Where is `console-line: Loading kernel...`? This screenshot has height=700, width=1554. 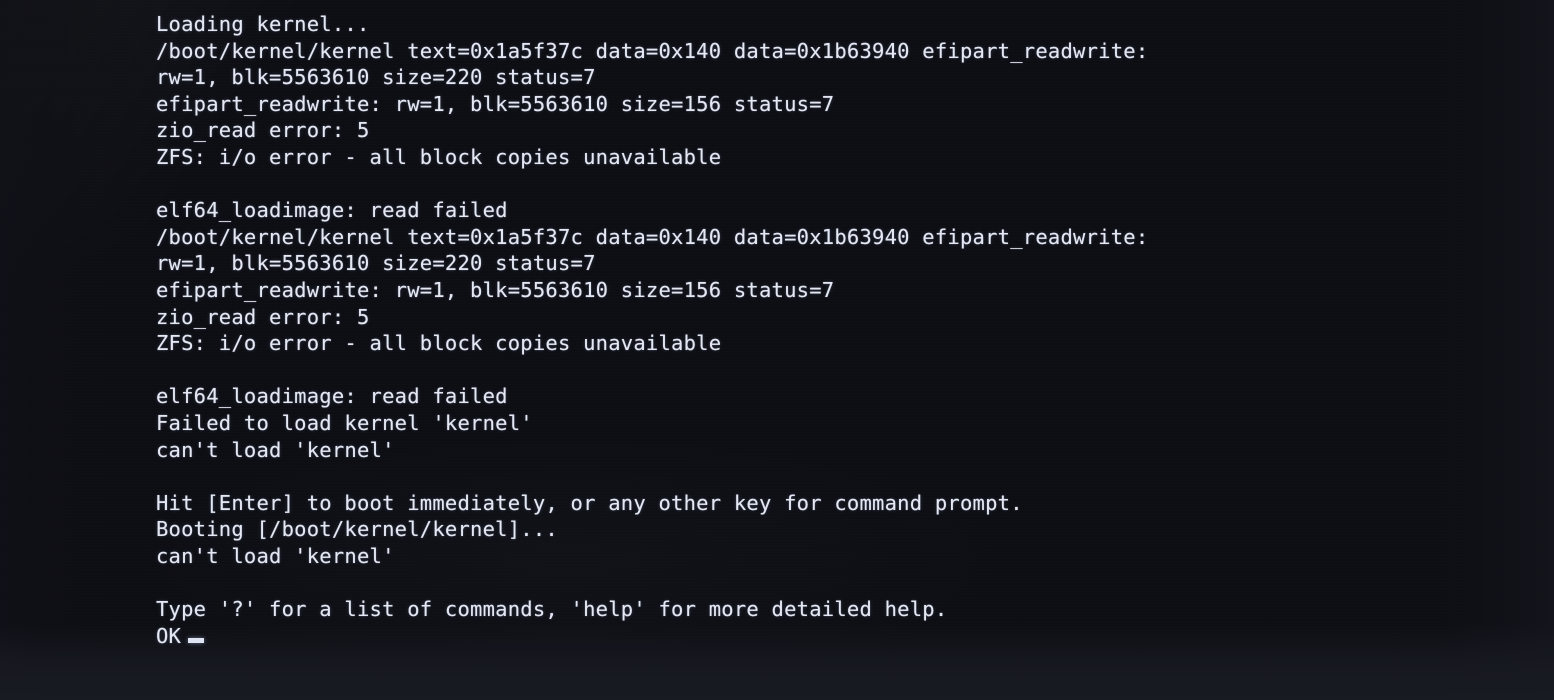
console-line: Loading kernel... is located at coordinates (263, 24).